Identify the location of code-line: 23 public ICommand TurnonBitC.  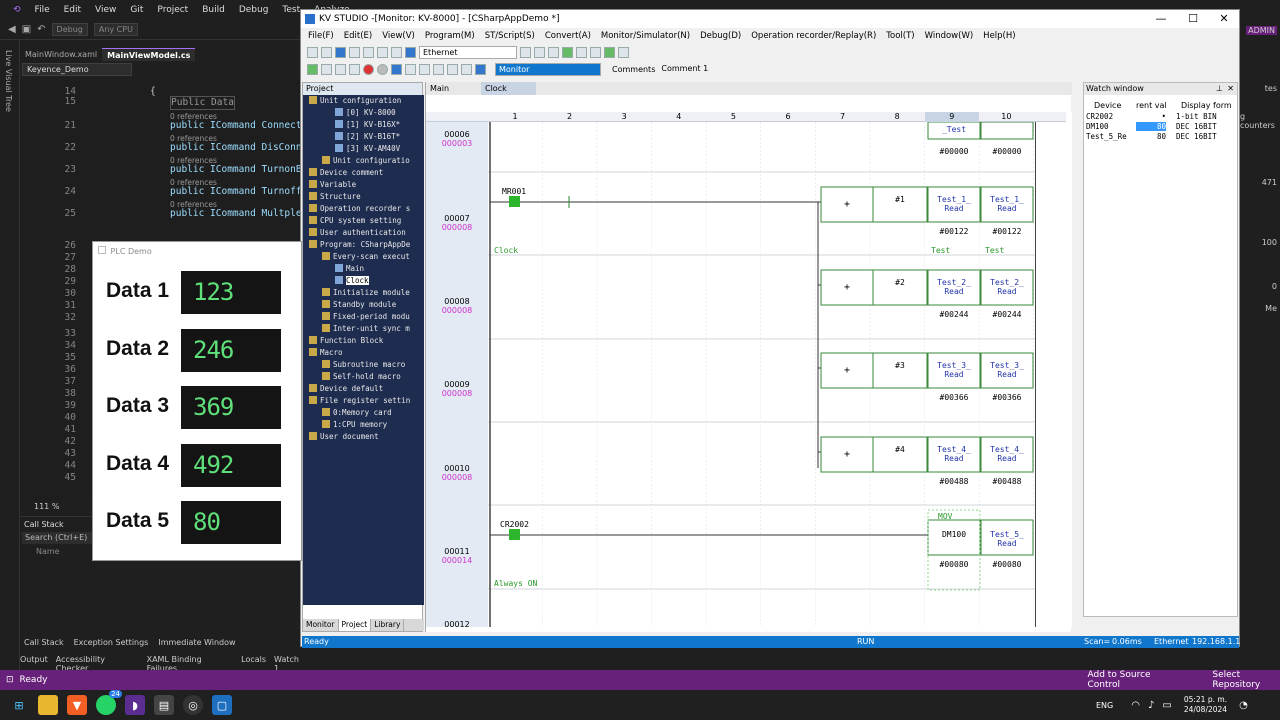
(169, 170).